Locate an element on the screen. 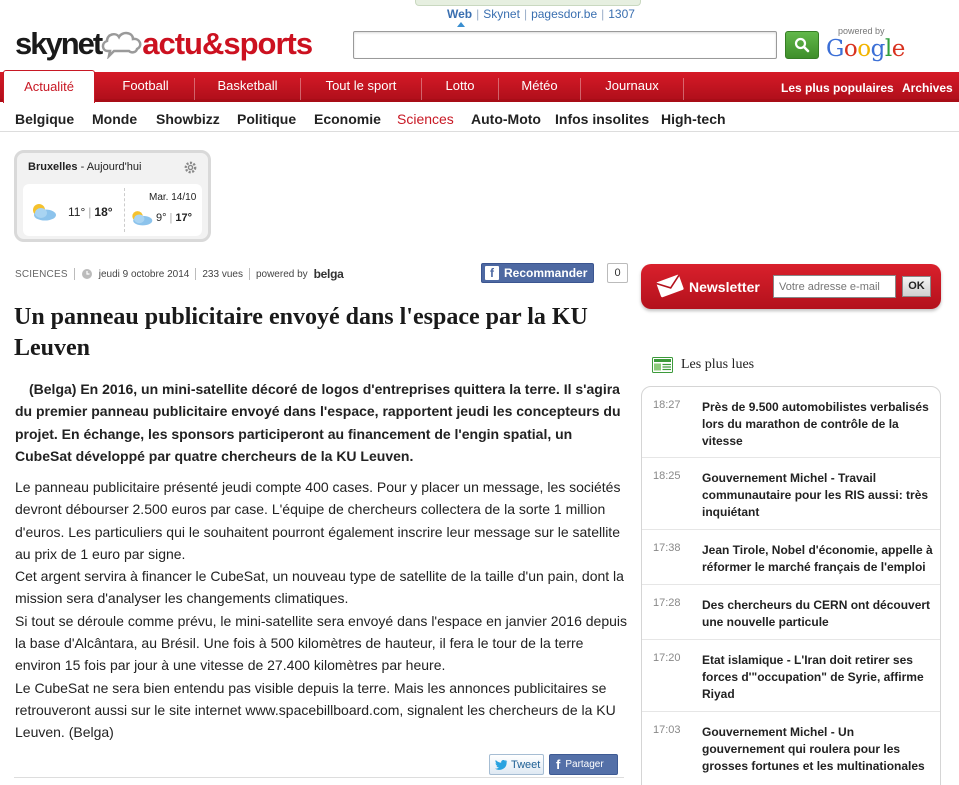 This screenshot has width=959, height=785. item-time: 17:20 is located at coordinates (667, 658).